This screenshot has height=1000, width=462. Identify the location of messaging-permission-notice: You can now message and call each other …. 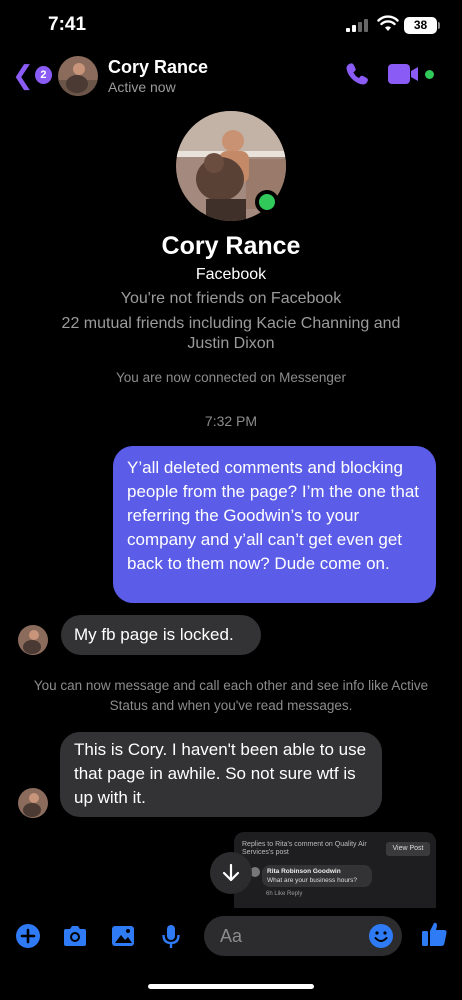
(231, 695).